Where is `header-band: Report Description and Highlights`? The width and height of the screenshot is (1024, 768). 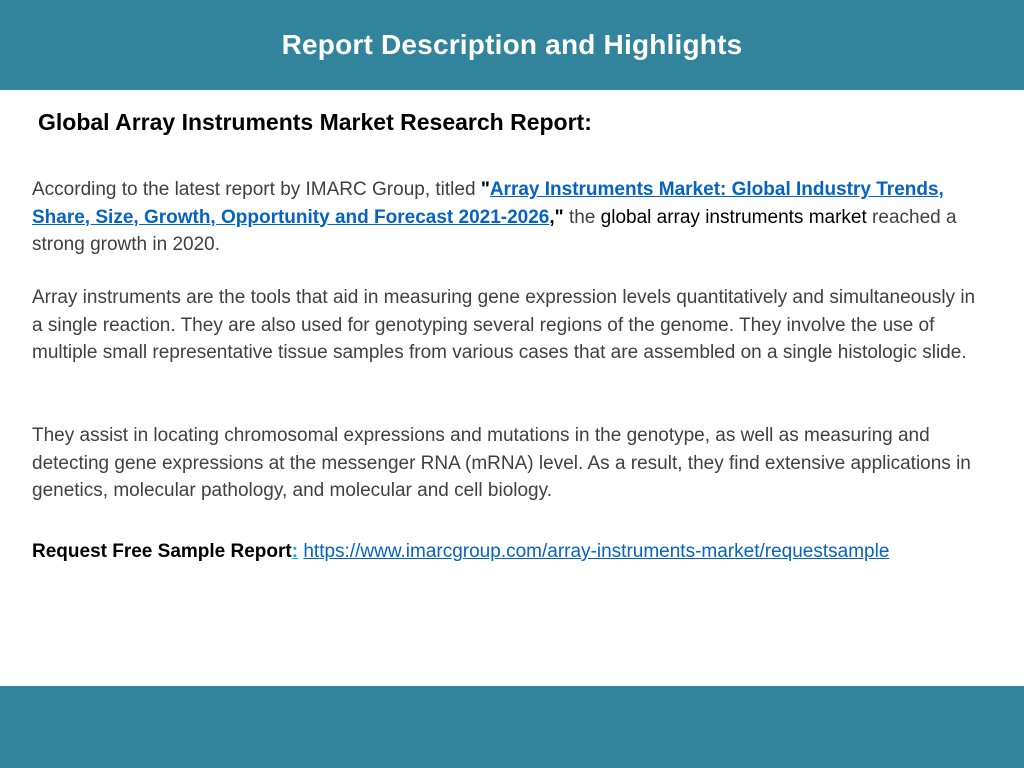
header-band: Report Description and Highlights is located at coordinates (512, 45).